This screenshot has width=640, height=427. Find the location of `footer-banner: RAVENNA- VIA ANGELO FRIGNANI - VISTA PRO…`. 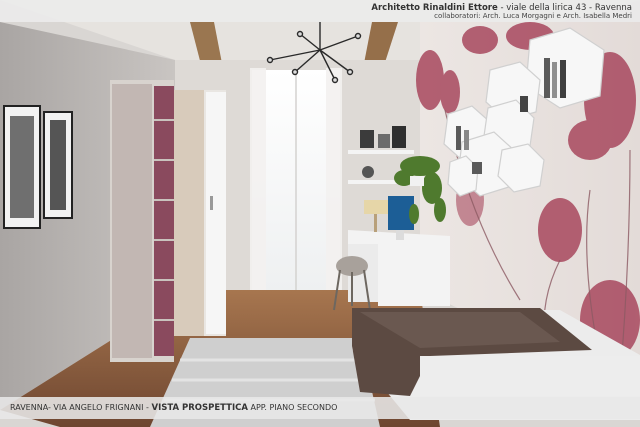

footer-banner: RAVENNA- VIA ANGELO FRIGNANI - VISTA PRO… is located at coordinates (320, 408).